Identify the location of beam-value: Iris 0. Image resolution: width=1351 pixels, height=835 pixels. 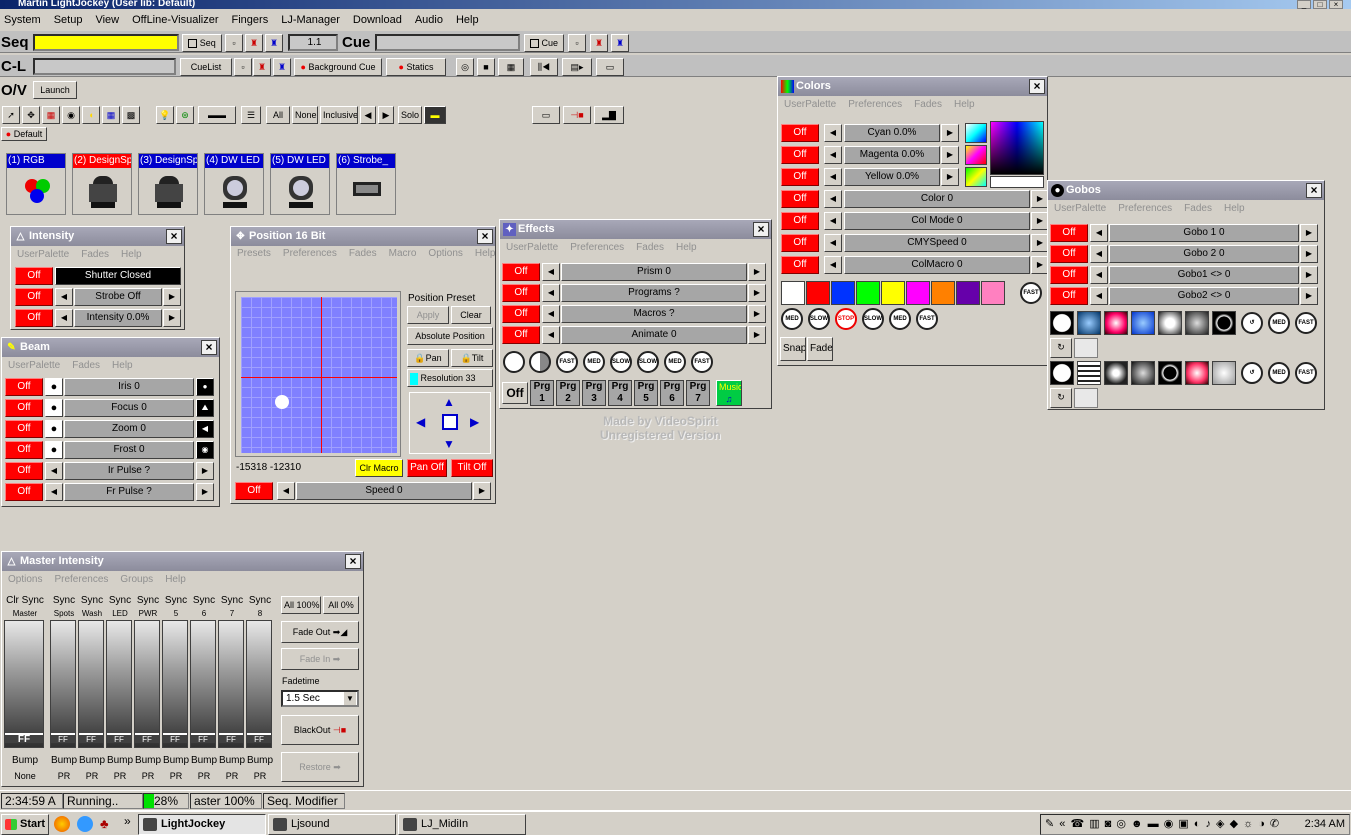
(129, 387).